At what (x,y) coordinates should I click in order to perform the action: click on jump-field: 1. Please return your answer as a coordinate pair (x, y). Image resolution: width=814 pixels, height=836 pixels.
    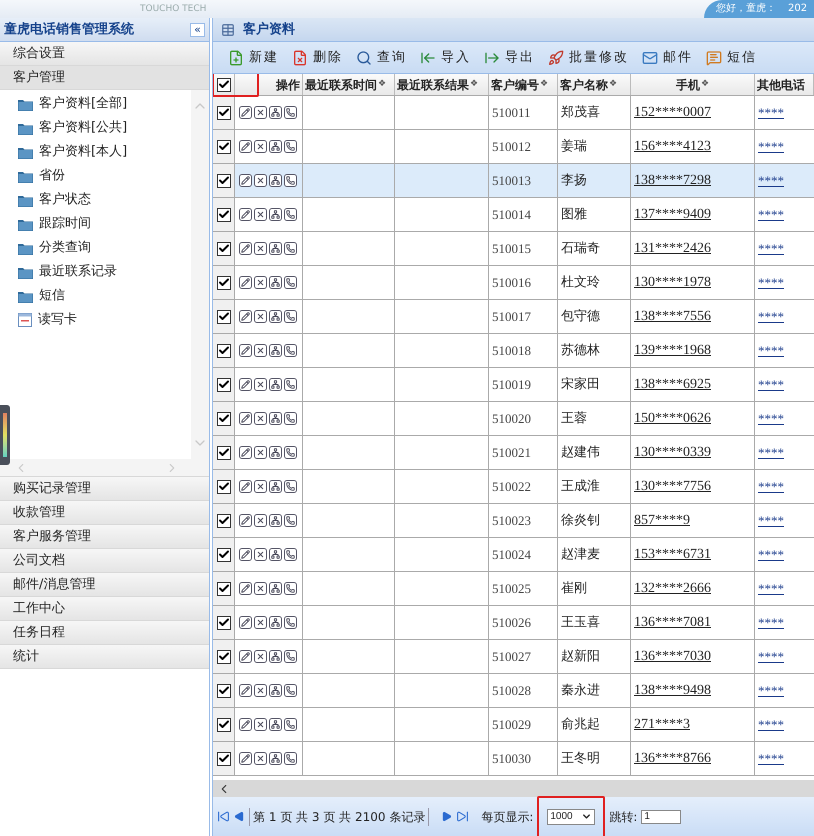
    Looking at the image, I should click on (661, 817).